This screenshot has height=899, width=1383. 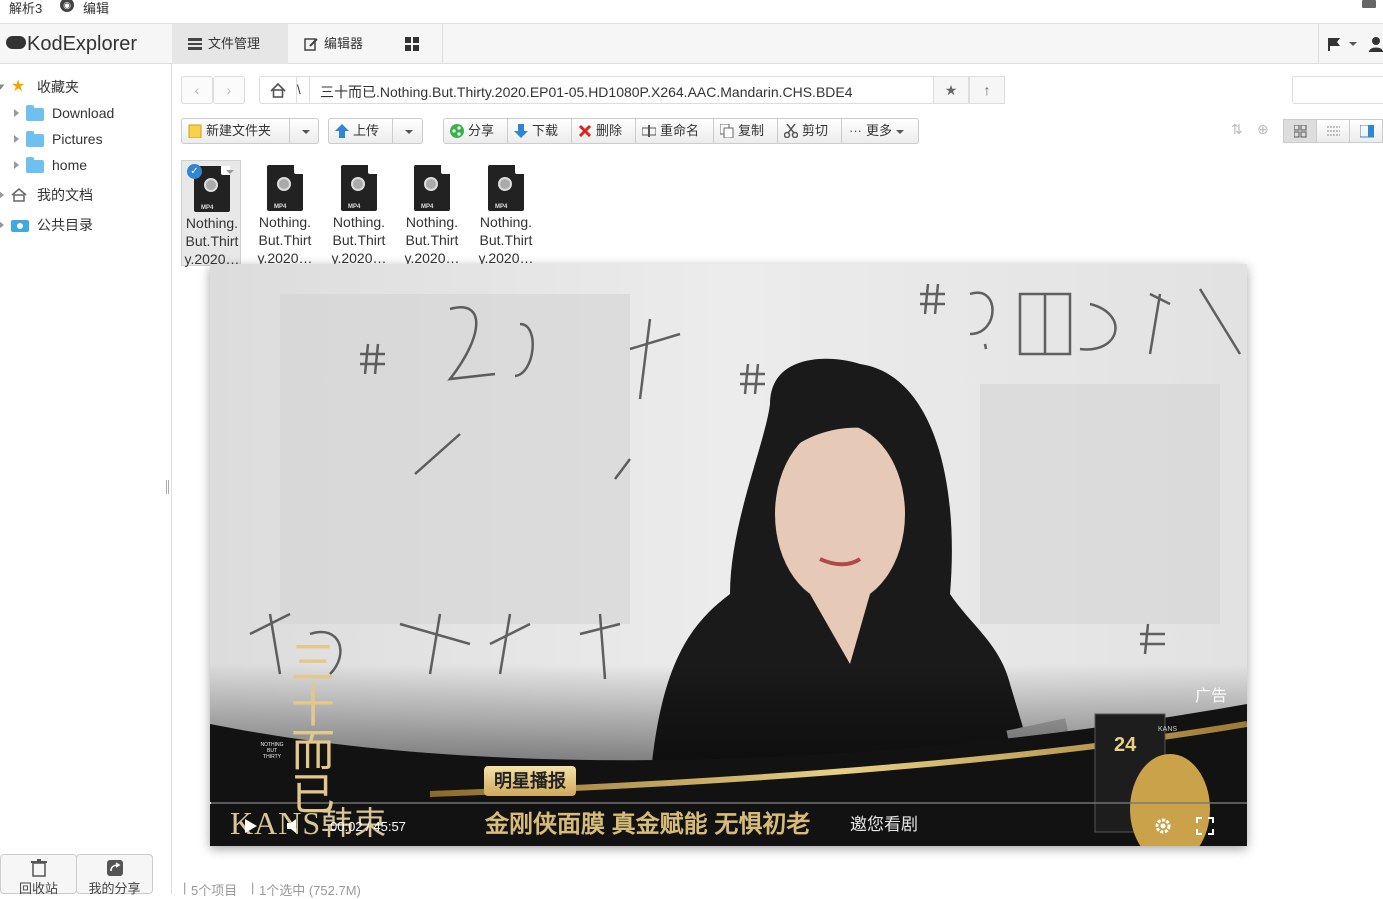 I want to click on home-icon, so click(x=19, y=195).